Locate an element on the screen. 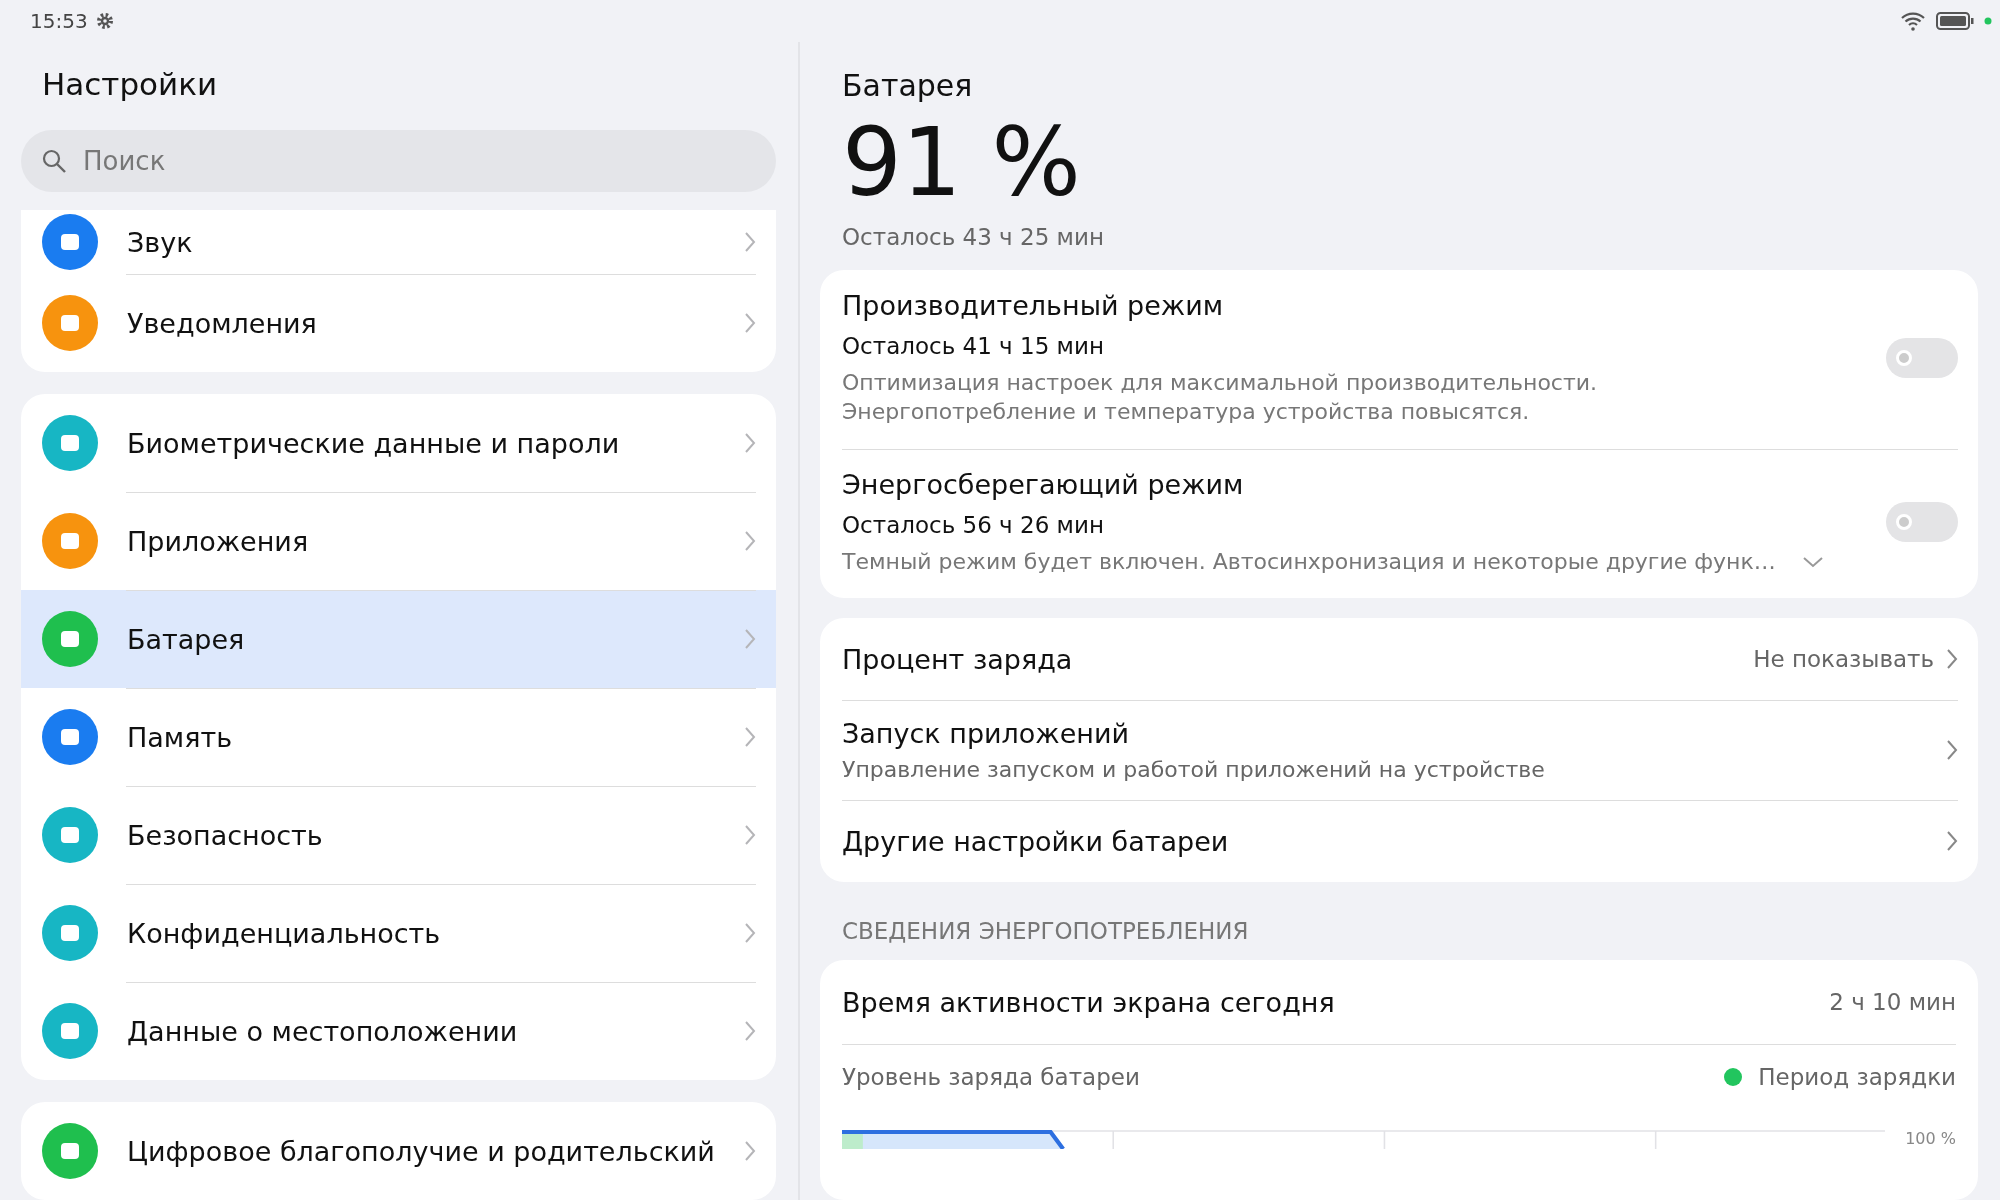 The height and width of the screenshot is (1200, 2000). settings-item: Конфиденциальность is located at coordinates (398, 933).